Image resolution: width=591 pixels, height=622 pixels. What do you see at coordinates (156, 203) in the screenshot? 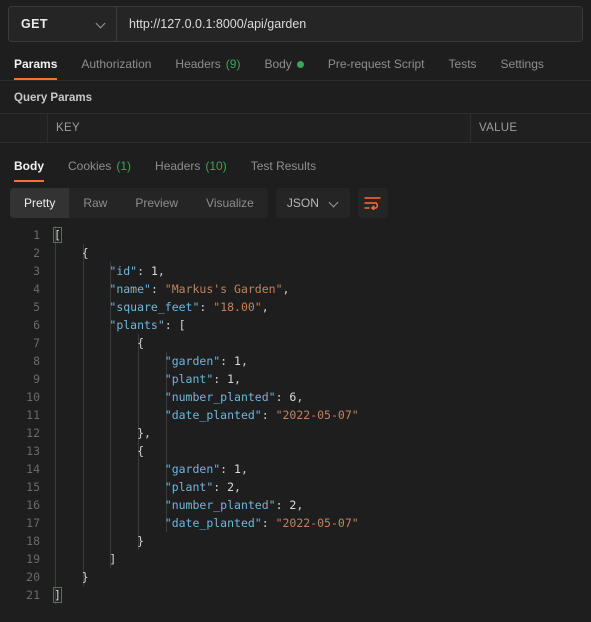
I see `view-mode-preview: Preview` at bounding box center [156, 203].